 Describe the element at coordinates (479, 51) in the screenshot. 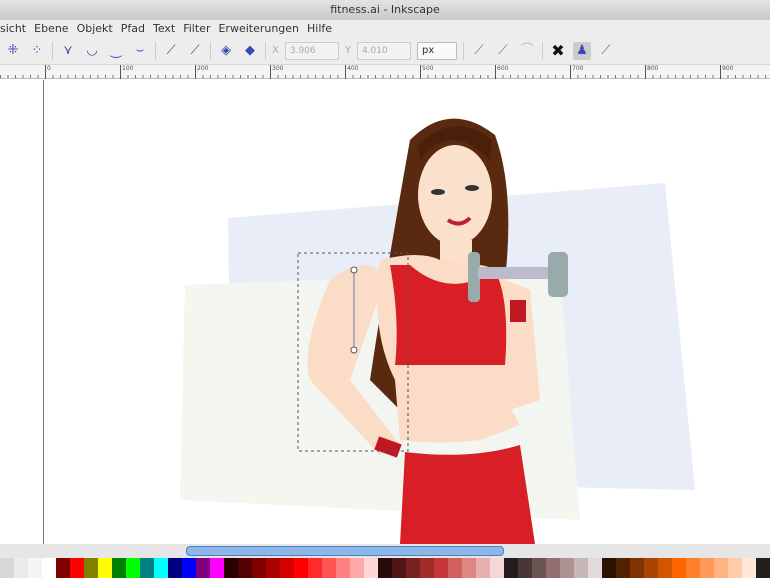

I see `object-to-path-icon: ⟋` at that location.